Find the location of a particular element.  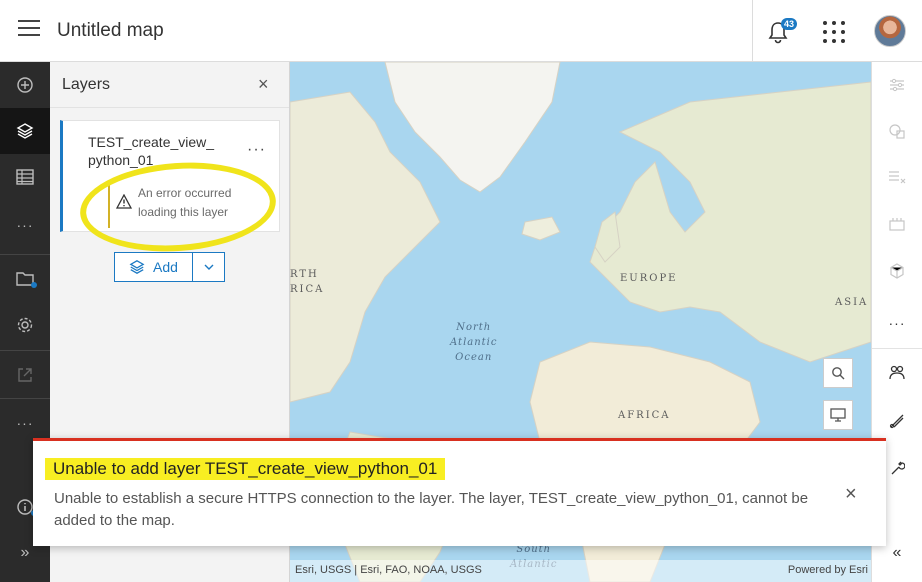

layers-panel-header: Layers × is located at coordinates (169, 85).